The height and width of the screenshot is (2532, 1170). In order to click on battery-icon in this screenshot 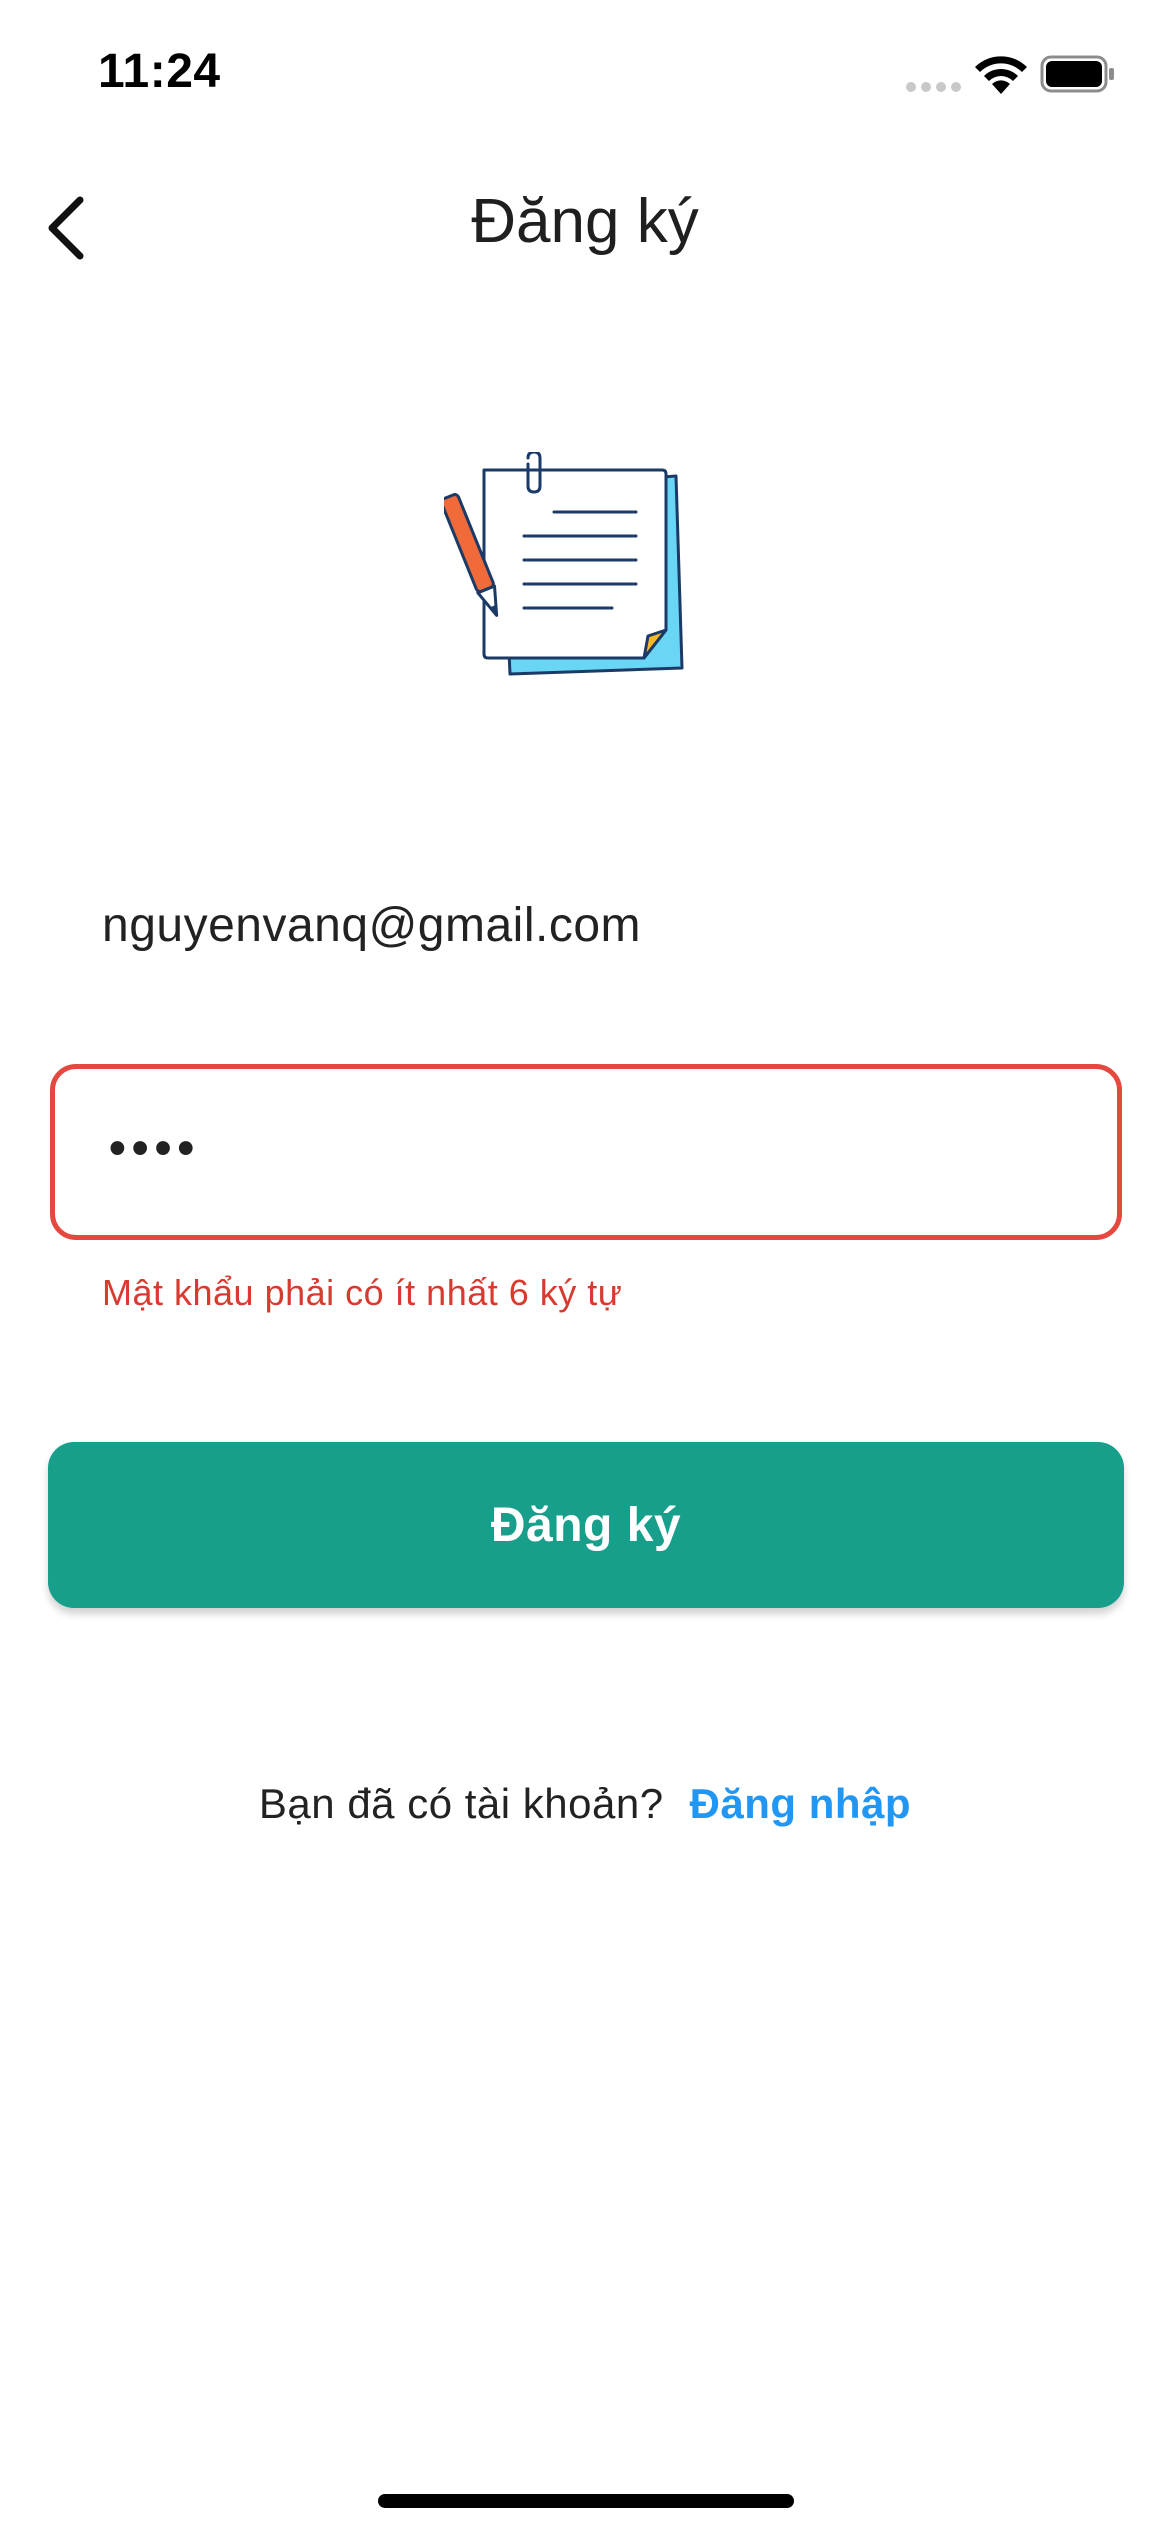, I will do `click(1077, 74)`.